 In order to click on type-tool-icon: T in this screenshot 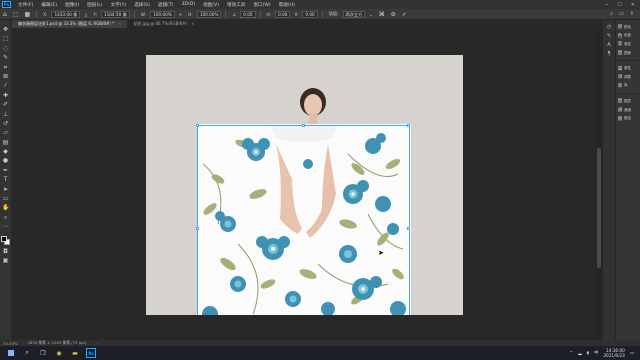, I will do `click(5, 179)`.